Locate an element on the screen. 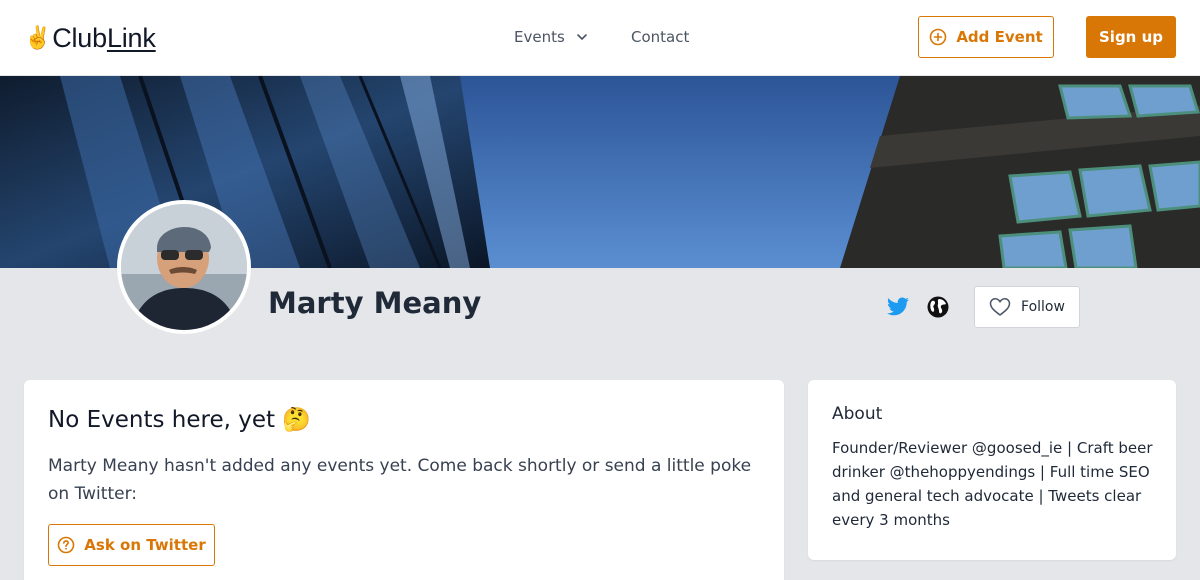 The image size is (1200, 580). heart-icon is located at coordinates (1000, 307).